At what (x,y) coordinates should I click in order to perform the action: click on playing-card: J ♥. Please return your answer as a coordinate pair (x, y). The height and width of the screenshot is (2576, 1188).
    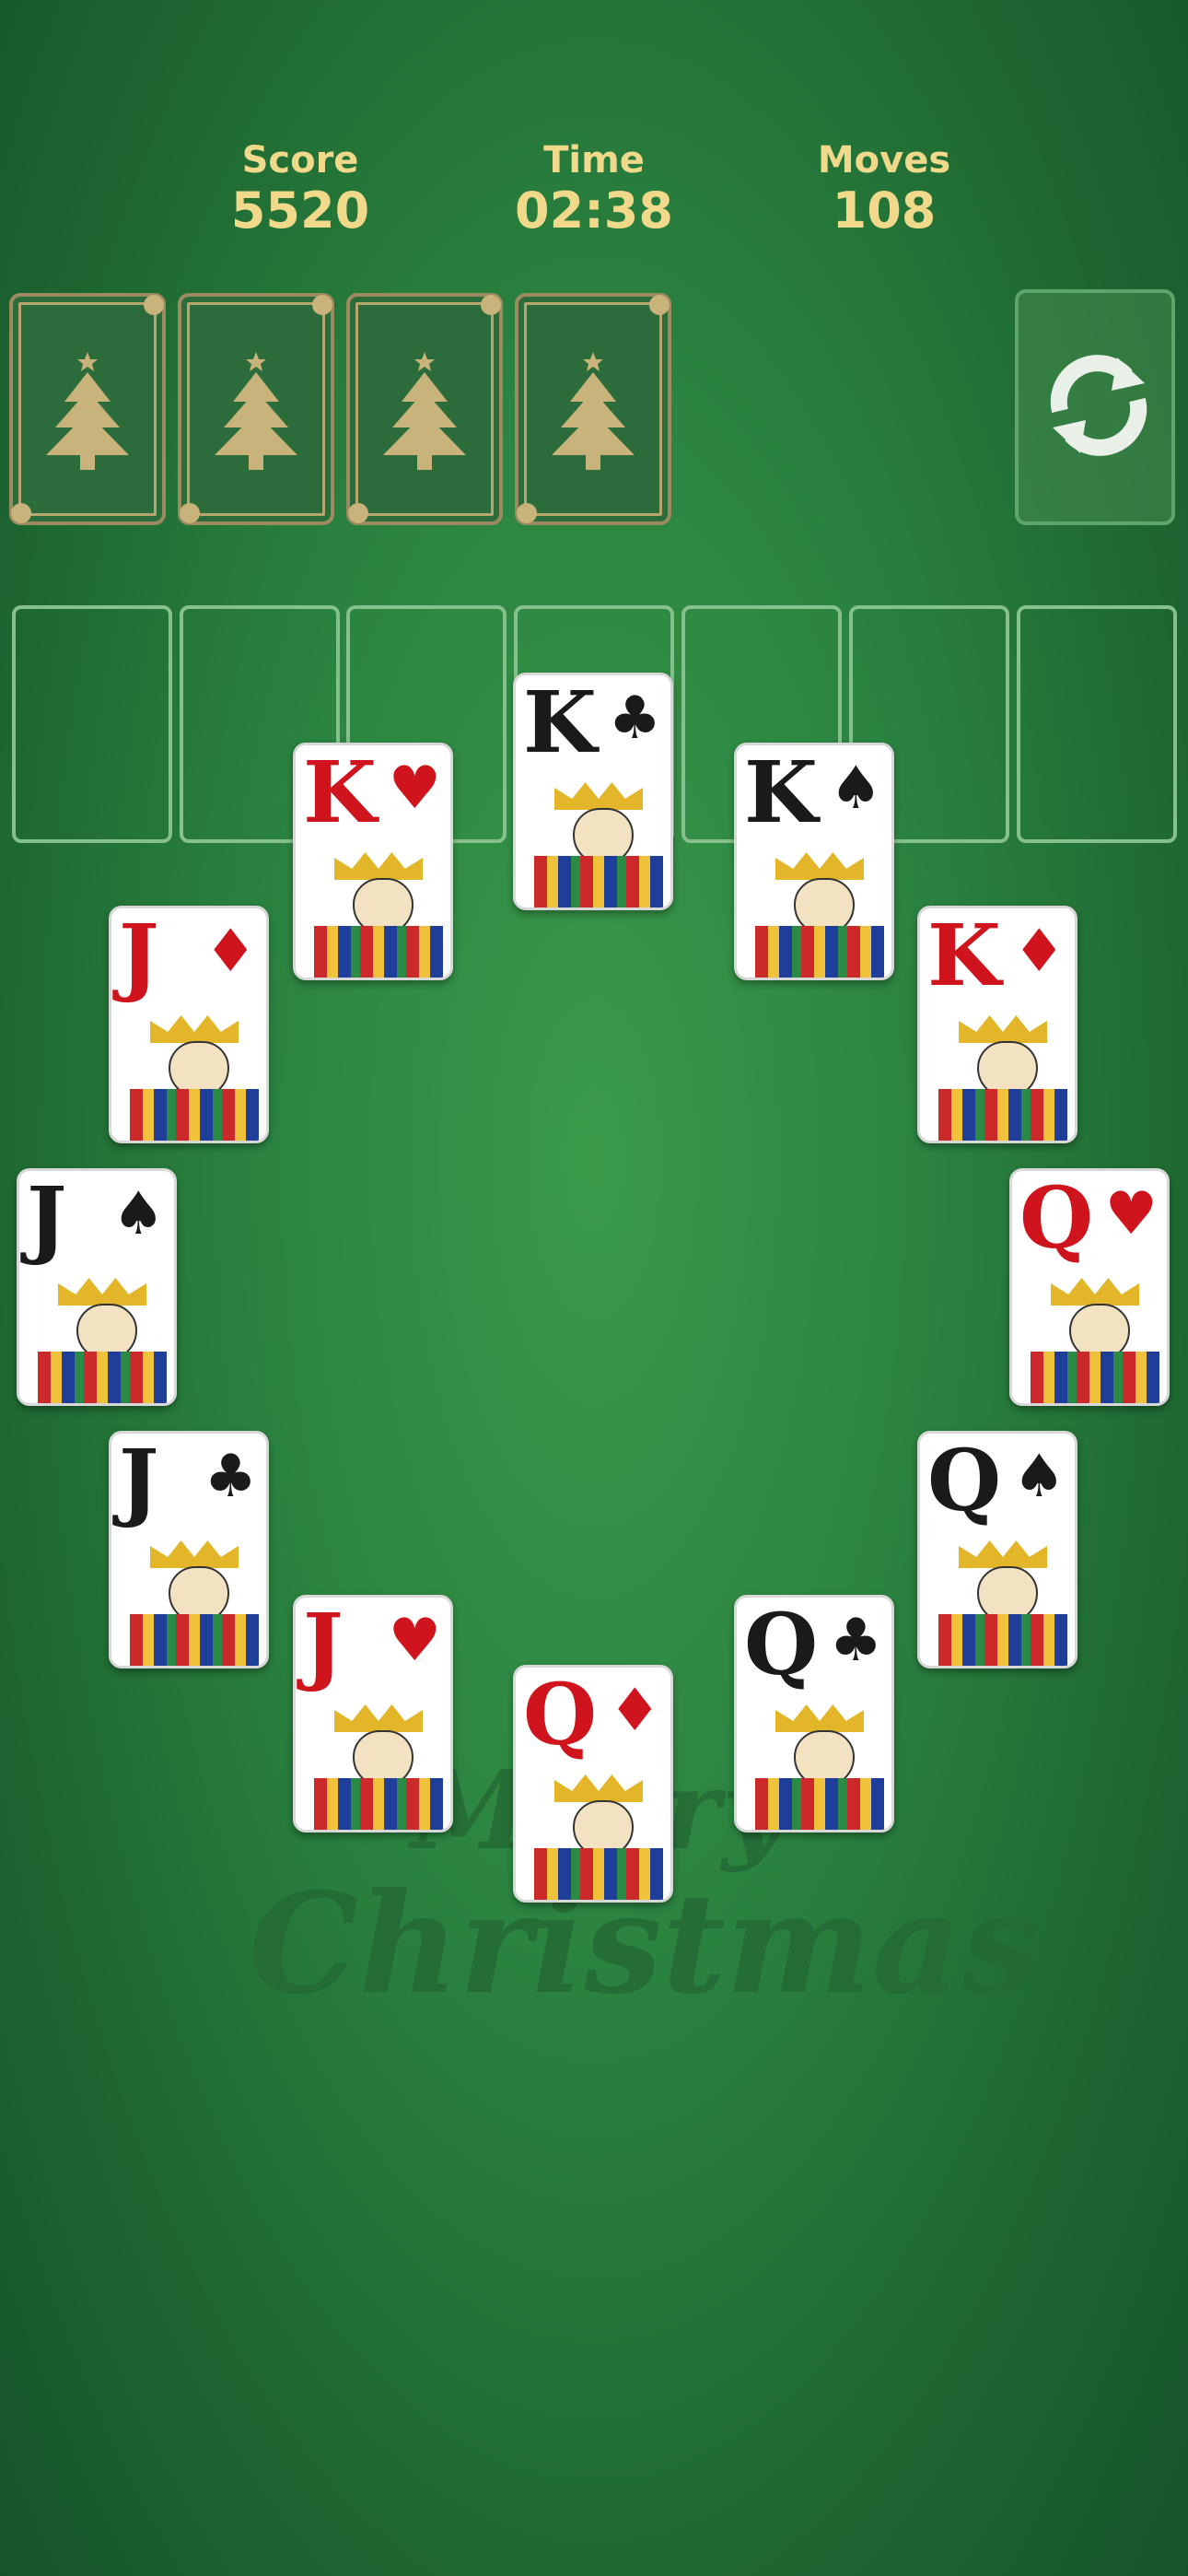
    Looking at the image, I should click on (373, 1713).